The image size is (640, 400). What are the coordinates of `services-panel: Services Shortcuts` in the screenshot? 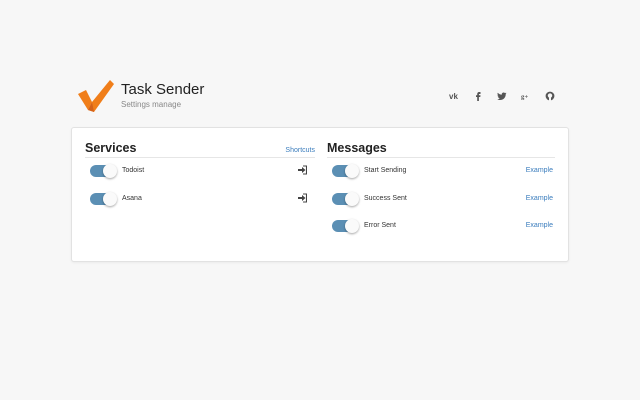 It's located at (200, 149).